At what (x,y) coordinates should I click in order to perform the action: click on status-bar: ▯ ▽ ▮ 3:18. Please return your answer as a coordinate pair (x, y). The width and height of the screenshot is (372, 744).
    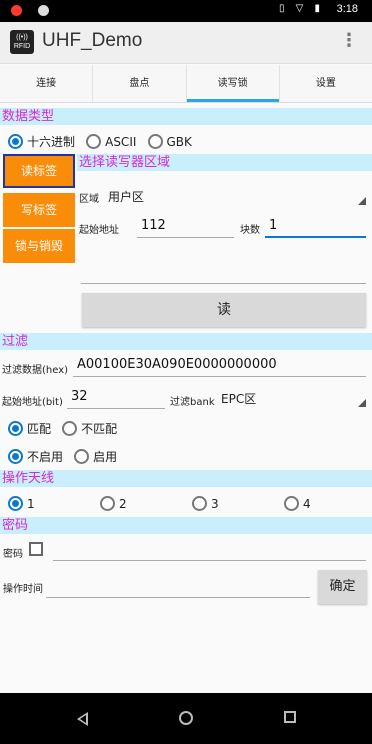
    Looking at the image, I should click on (186, 11).